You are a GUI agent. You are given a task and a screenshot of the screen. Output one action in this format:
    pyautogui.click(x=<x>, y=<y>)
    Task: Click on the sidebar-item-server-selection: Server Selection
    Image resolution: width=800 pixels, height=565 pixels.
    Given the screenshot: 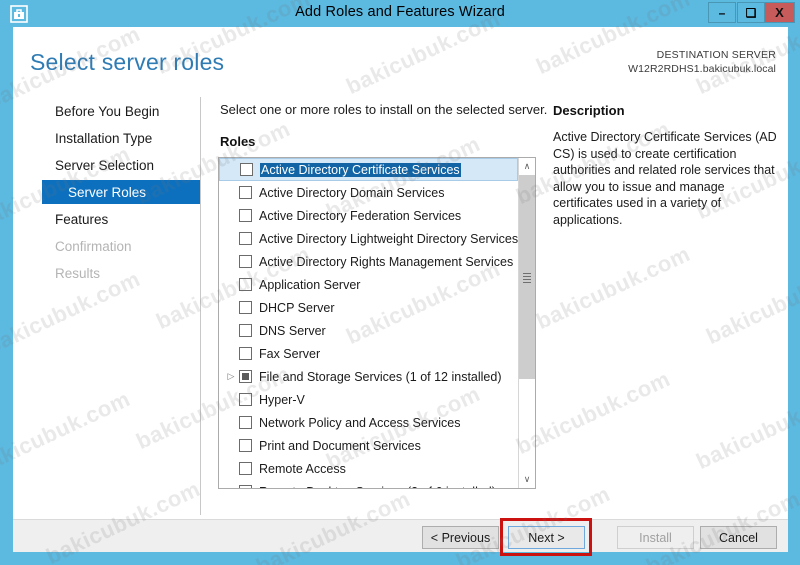 What is the action you would take?
    pyautogui.click(x=115, y=165)
    